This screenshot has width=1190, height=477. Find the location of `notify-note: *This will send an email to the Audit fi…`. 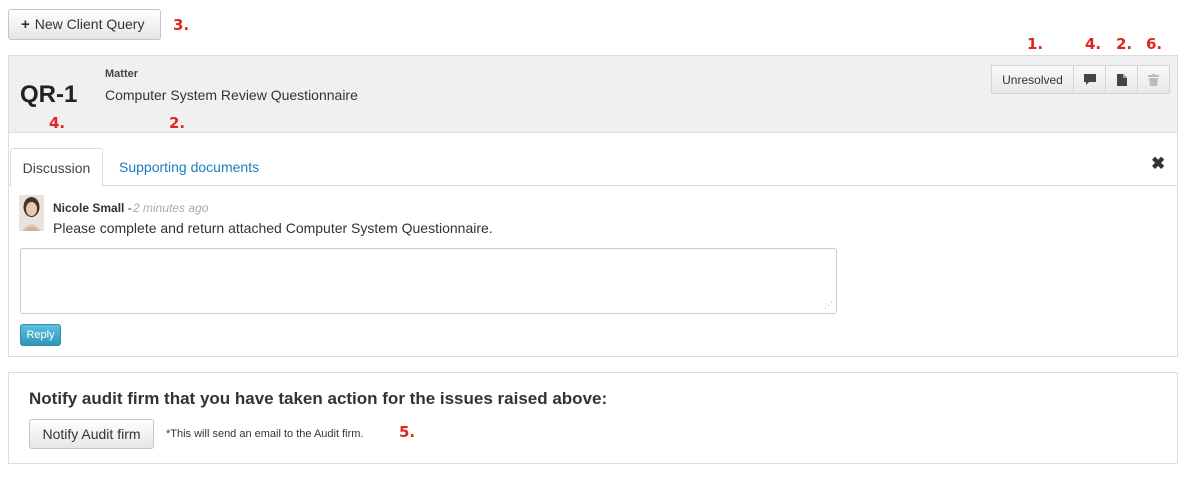

notify-note: *This will send an email to the Audit fi… is located at coordinates (265, 434).